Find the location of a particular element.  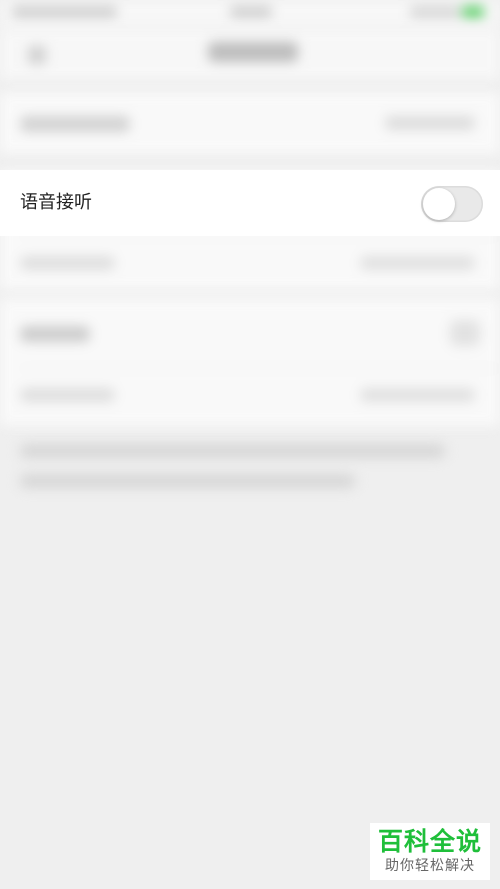

status-indicators is located at coordinates (435, 12).